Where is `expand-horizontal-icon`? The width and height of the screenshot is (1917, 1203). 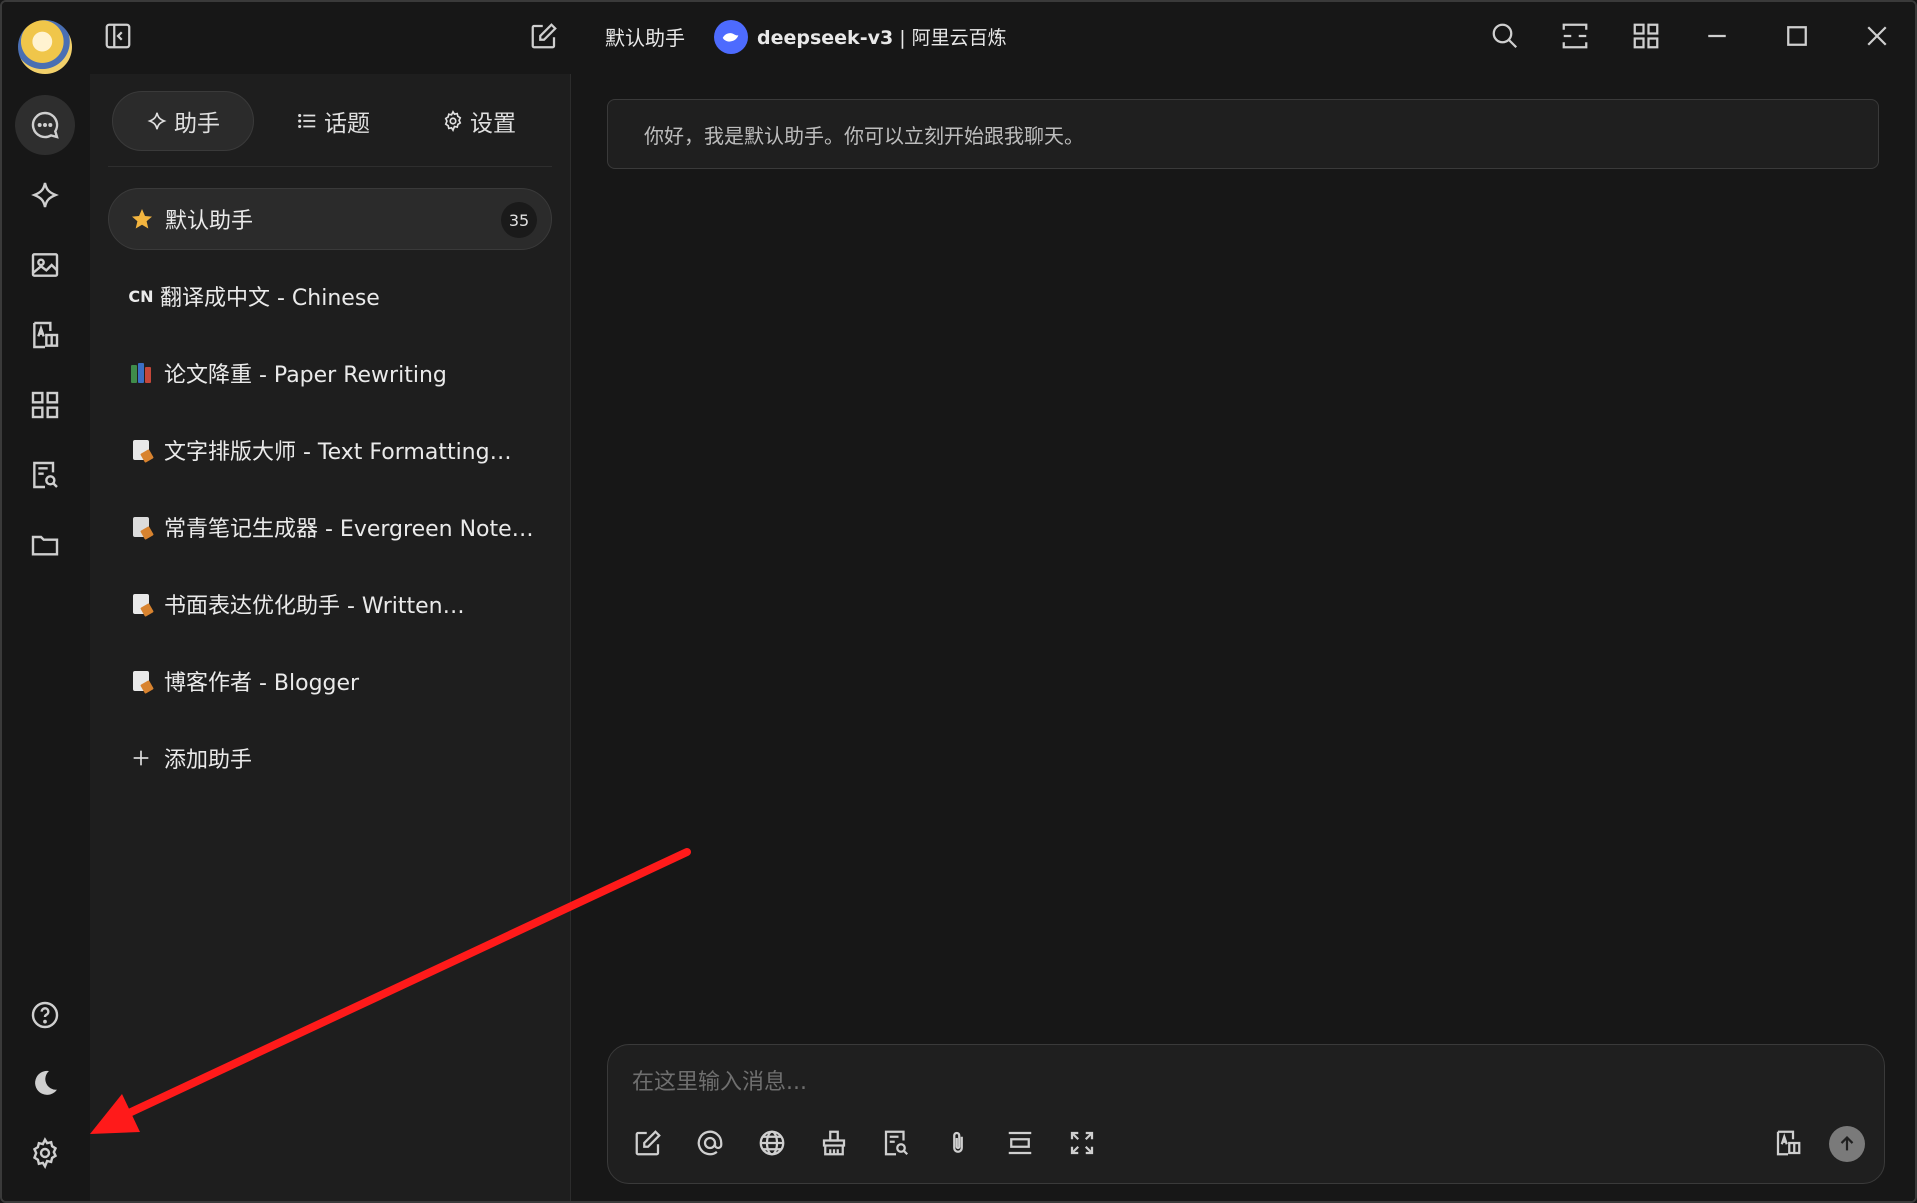 expand-horizontal-icon is located at coordinates (1575, 36).